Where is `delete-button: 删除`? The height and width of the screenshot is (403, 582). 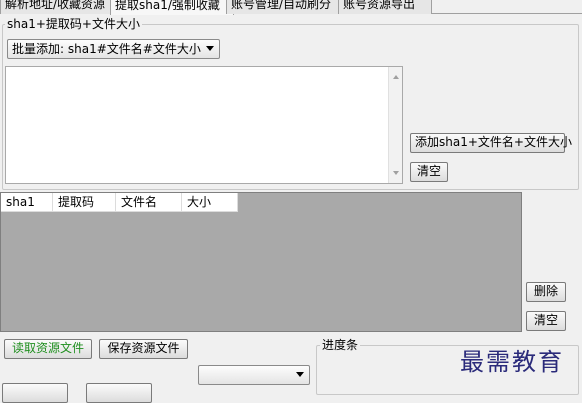 delete-button: 删除 is located at coordinates (546, 292).